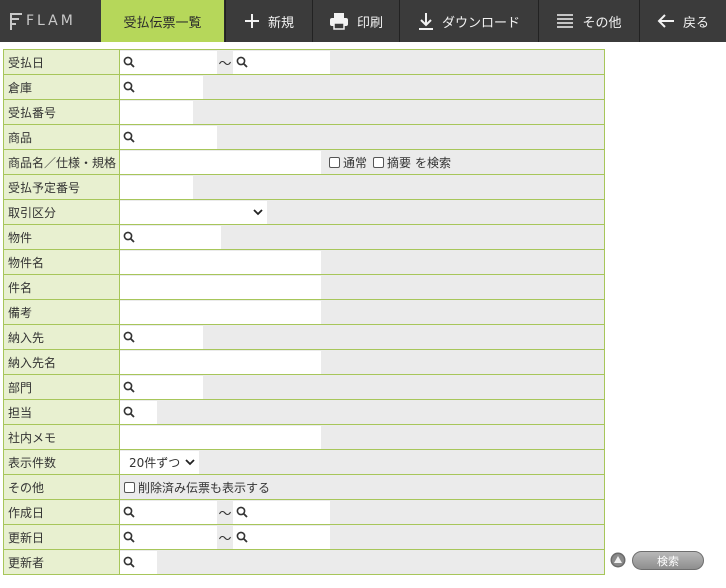  What do you see at coordinates (220, 262) in the screenshot?
I see `property-name-input` at bounding box center [220, 262].